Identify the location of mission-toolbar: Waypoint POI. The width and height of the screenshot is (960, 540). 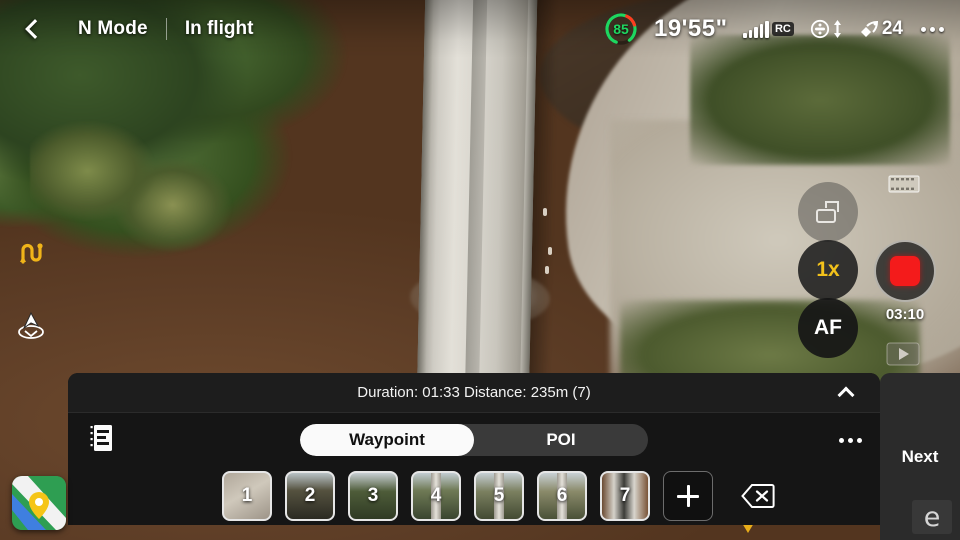
(474, 440).